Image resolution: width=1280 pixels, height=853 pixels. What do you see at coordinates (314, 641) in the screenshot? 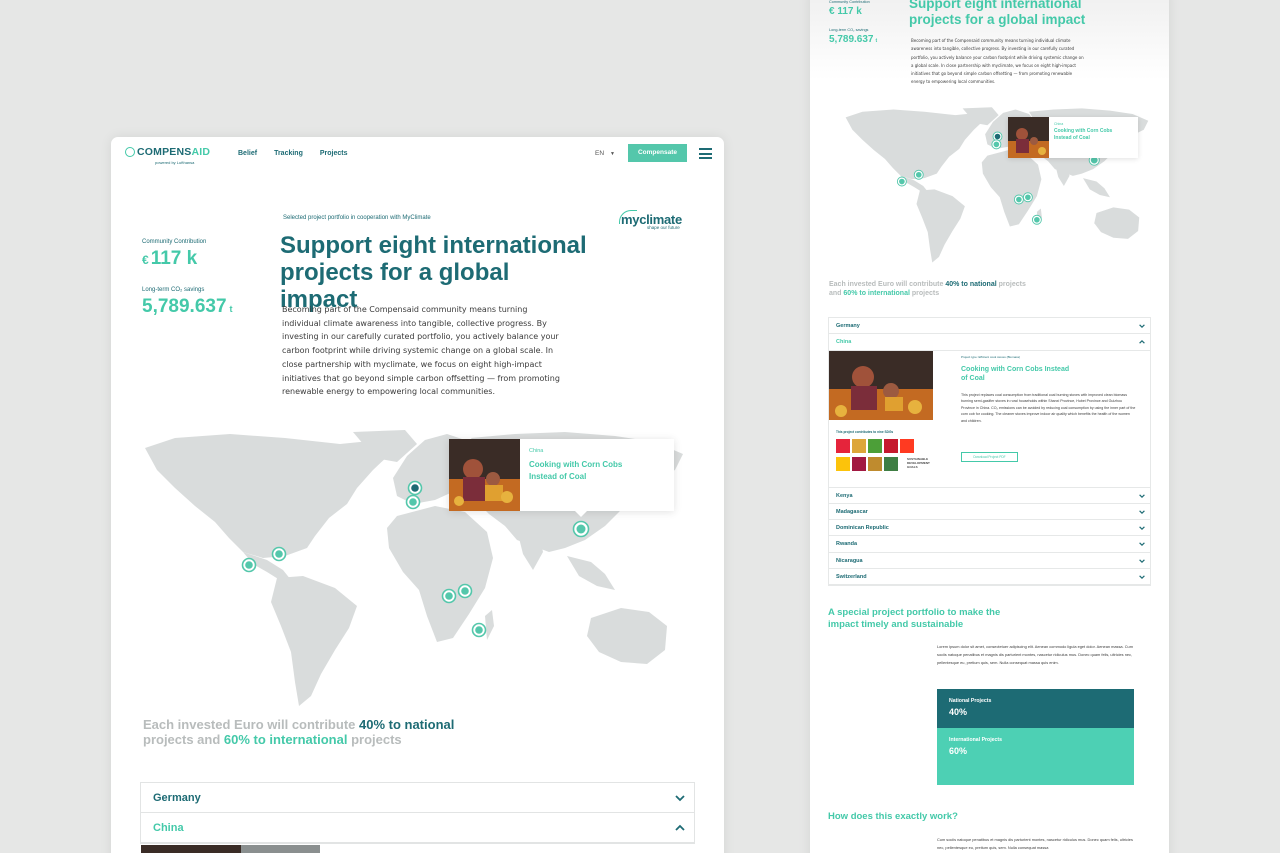
I see `south-america-shape` at bounding box center [314, 641].